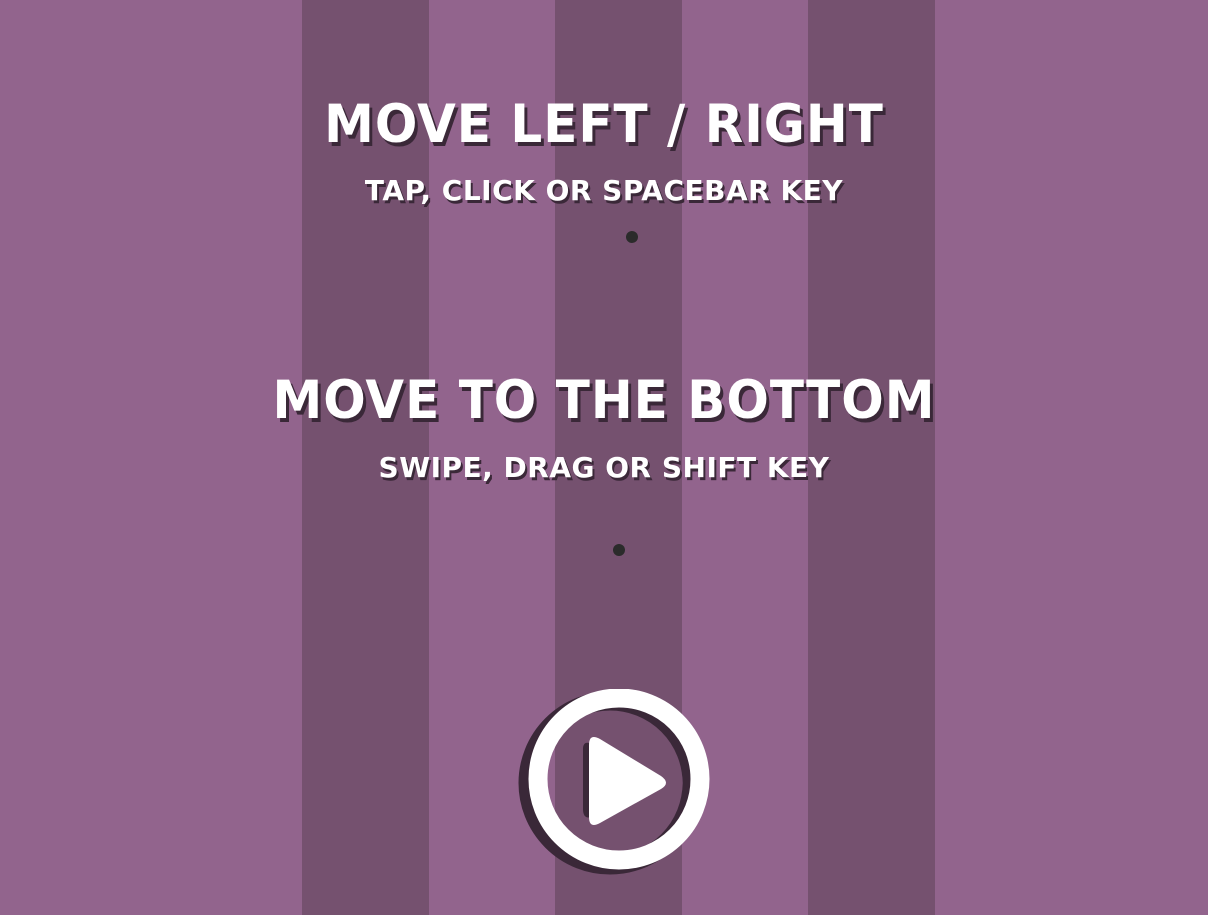  Describe the element at coordinates (604, 467) in the screenshot. I see `instruction-subtitle-swipe-drag: SWIPE, DRAG OR SHIFT KEY` at that location.